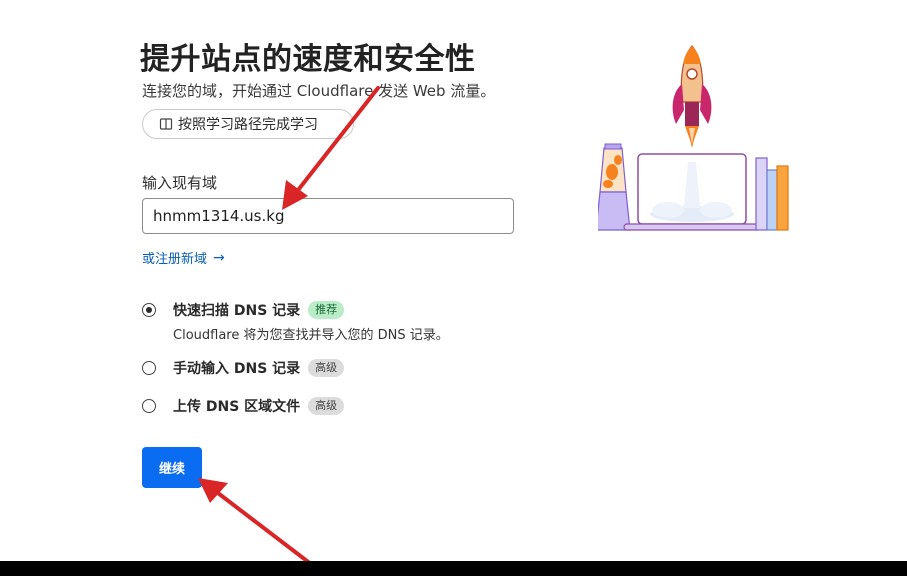 The image size is (907, 576). I want to click on laptop-icon, so click(693, 192).